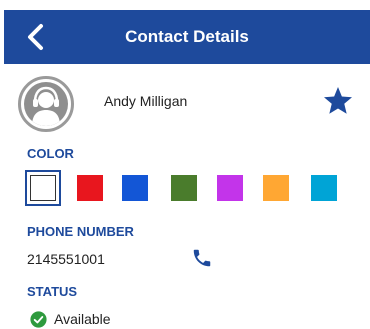  What do you see at coordinates (52, 291) in the screenshot?
I see `status-section-label: STATUS` at bounding box center [52, 291].